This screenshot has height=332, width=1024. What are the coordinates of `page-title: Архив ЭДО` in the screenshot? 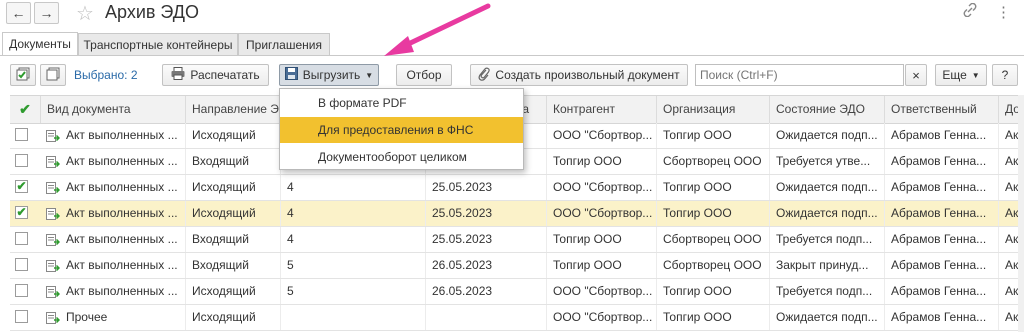 It's located at (152, 12).